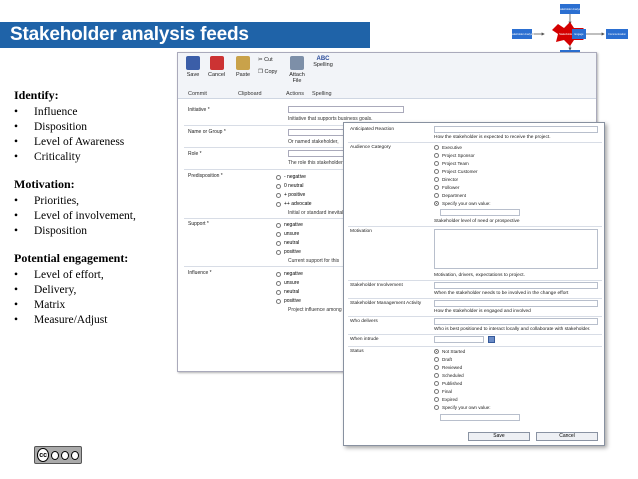 The image size is (638, 479). I want to click on status-option: Expired, so click(446, 399).